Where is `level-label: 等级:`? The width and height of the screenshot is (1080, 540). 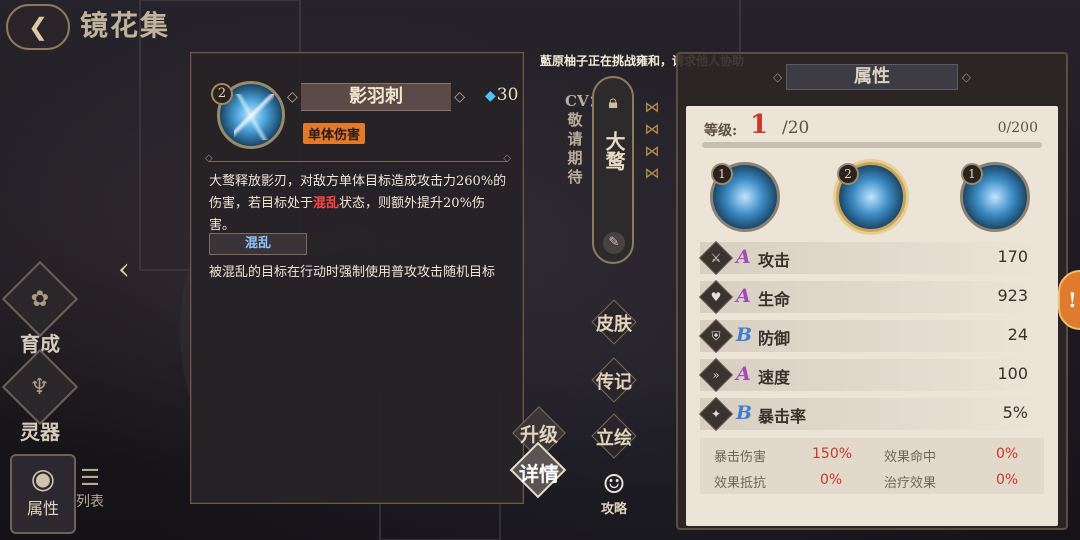 level-label: 等级: is located at coordinates (721, 131).